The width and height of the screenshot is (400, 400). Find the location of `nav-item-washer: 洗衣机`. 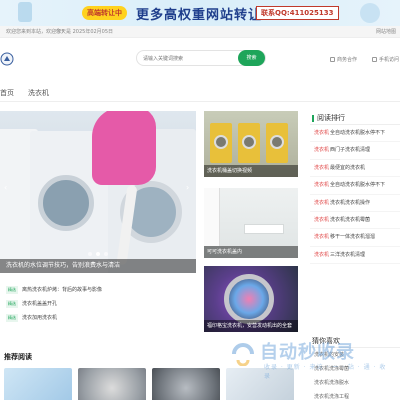

nav-item-washer: 洗衣机 is located at coordinates (38, 93).